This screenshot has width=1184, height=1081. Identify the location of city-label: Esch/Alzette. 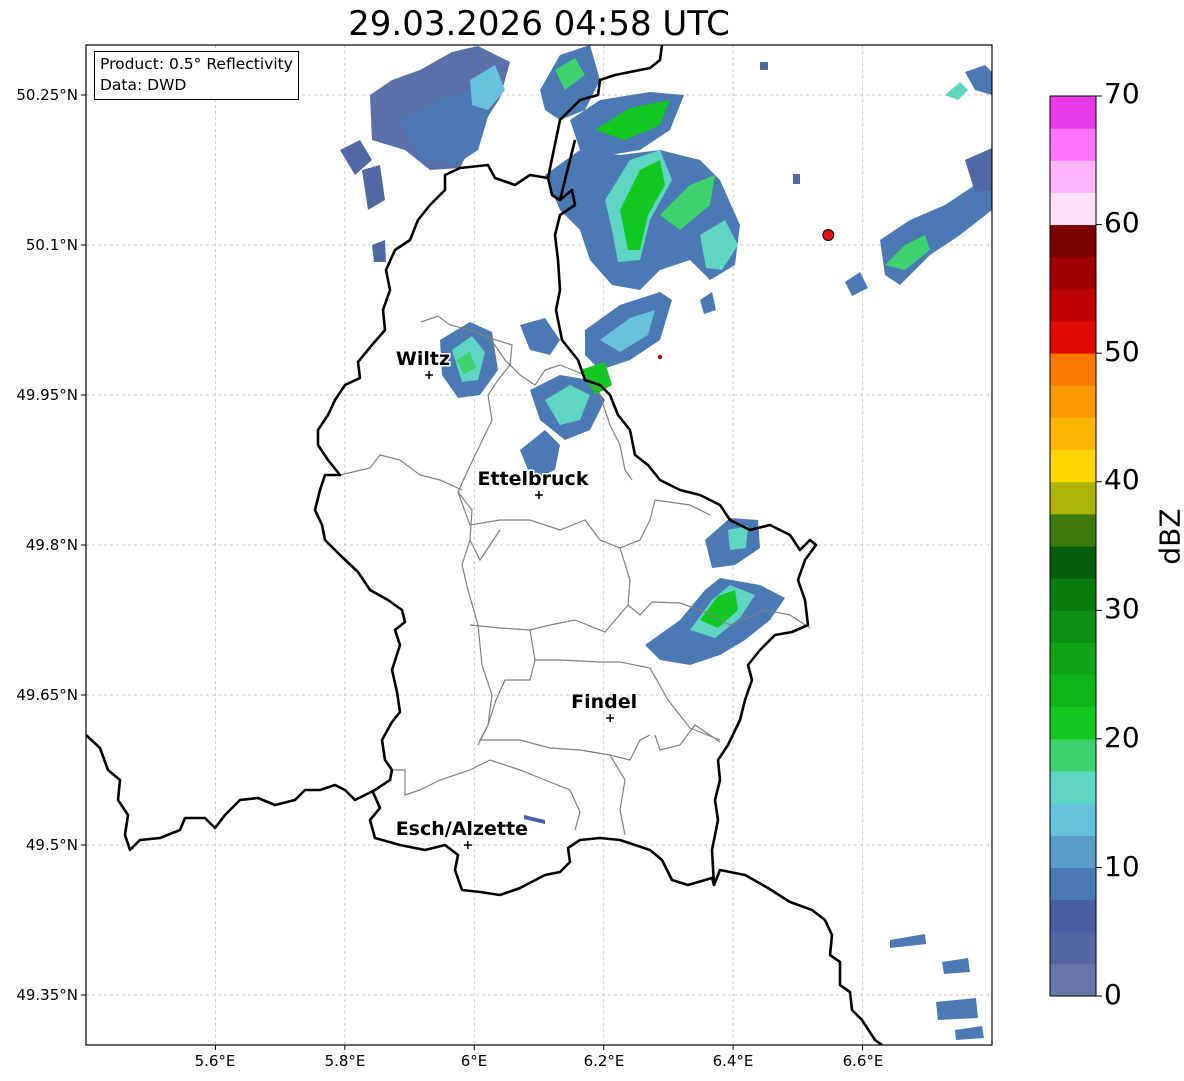
(462, 829).